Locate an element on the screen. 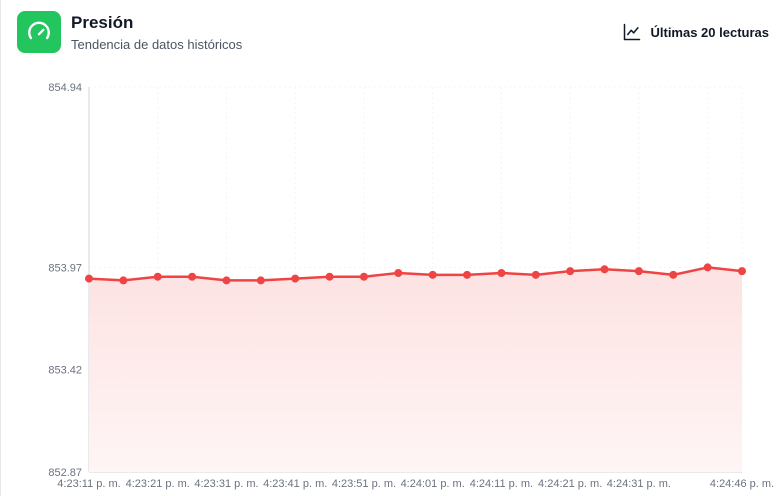 This screenshot has width=781, height=496. x-tick-label: 4:24:31 p. m. is located at coordinates (639, 484).